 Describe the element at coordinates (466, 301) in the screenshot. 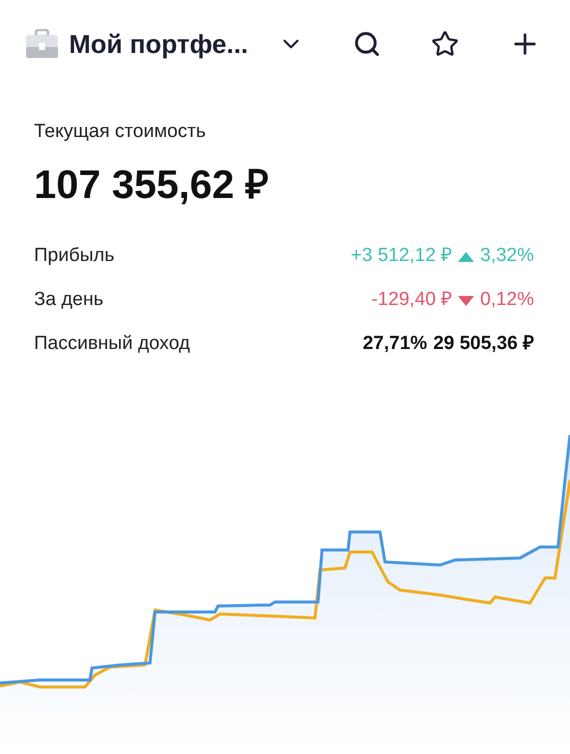

I see `triangle-down-icon` at that location.